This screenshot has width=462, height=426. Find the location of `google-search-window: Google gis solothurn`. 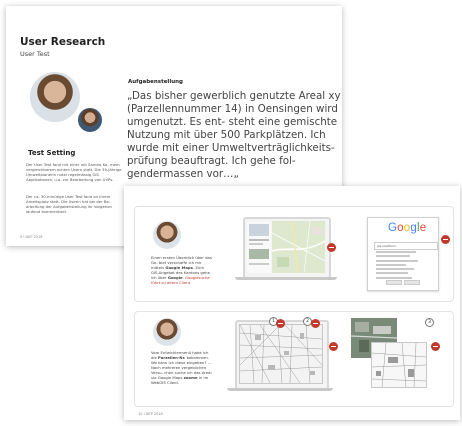

google-search-window: Google gis solothurn is located at coordinates (403, 254).